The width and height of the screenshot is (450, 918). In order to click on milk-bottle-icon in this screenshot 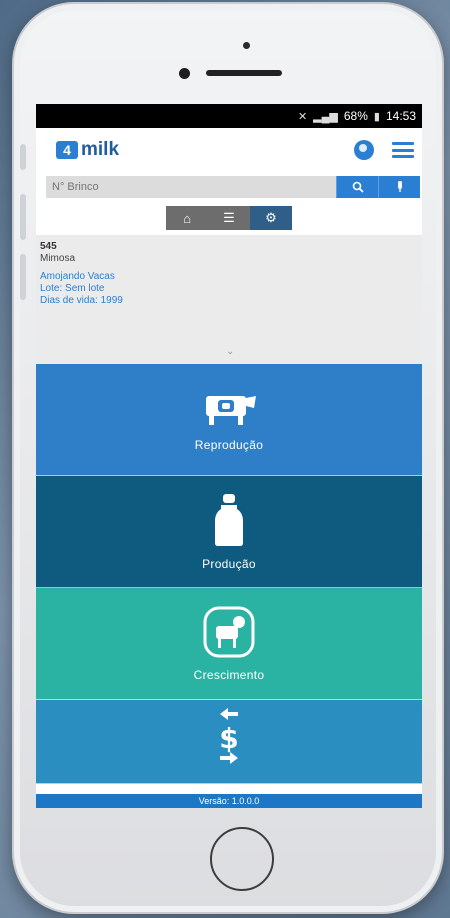, I will do `click(229, 519)`.